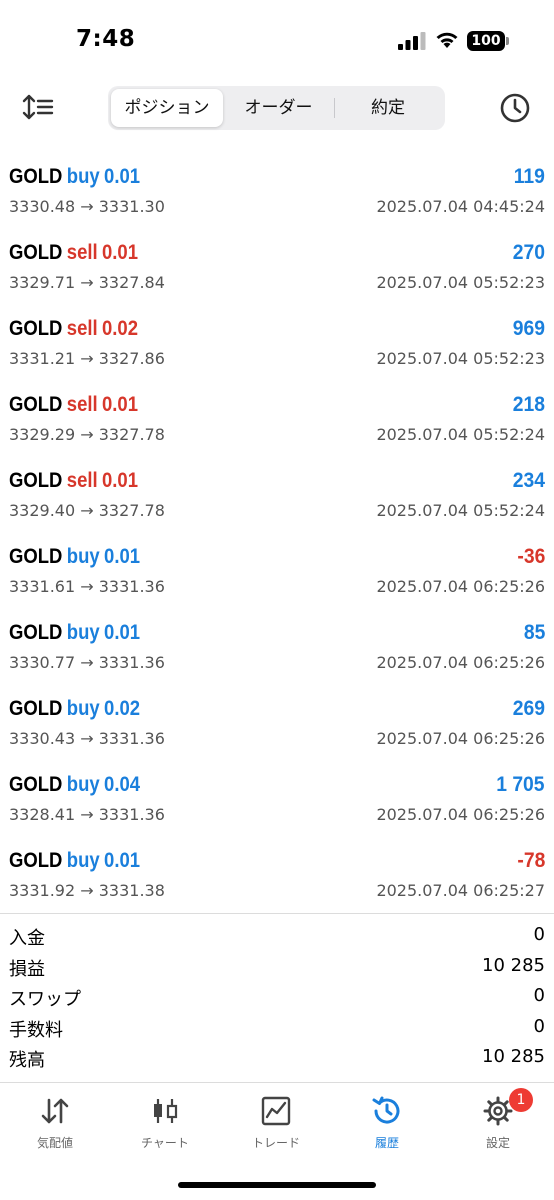  What do you see at coordinates (122, 708) in the screenshot?
I see `deal-volume: 0.02` at bounding box center [122, 708].